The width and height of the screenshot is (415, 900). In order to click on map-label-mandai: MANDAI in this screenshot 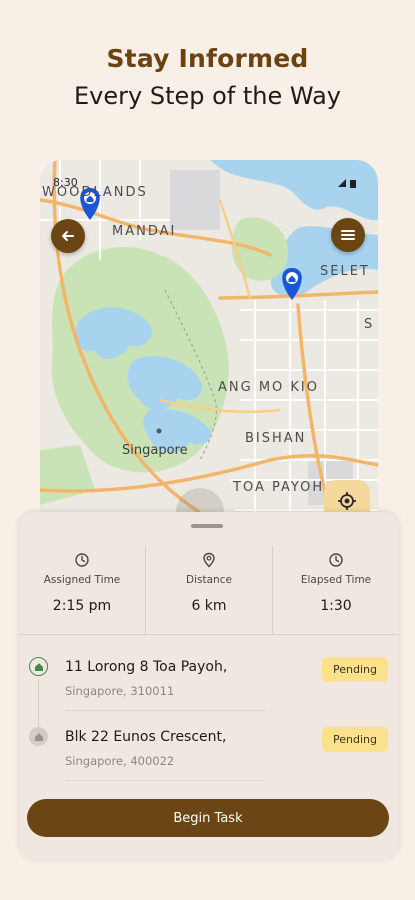, I will do `click(144, 231)`.